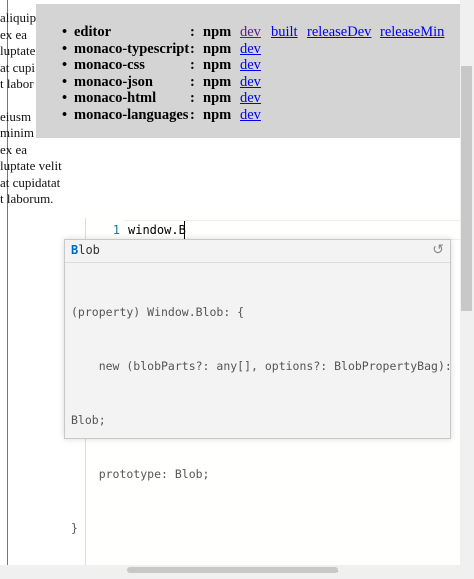 The height and width of the screenshot is (579, 474). Describe the element at coordinates (88, 420) in the screenshot. I see `signature-line: Blob;` at that location.